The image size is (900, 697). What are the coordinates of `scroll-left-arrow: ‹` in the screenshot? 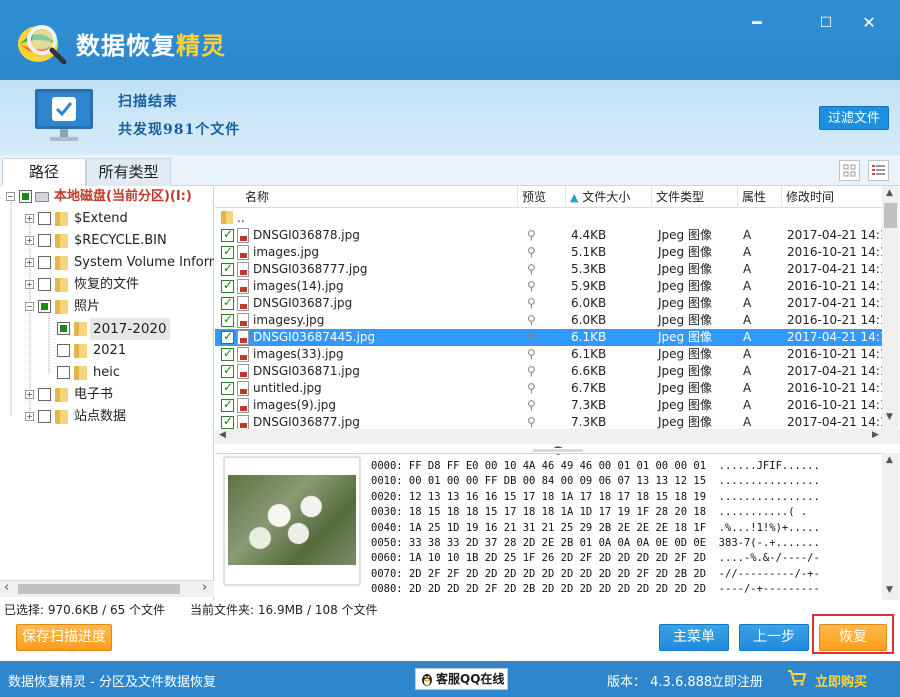 It's located at (6, 587).